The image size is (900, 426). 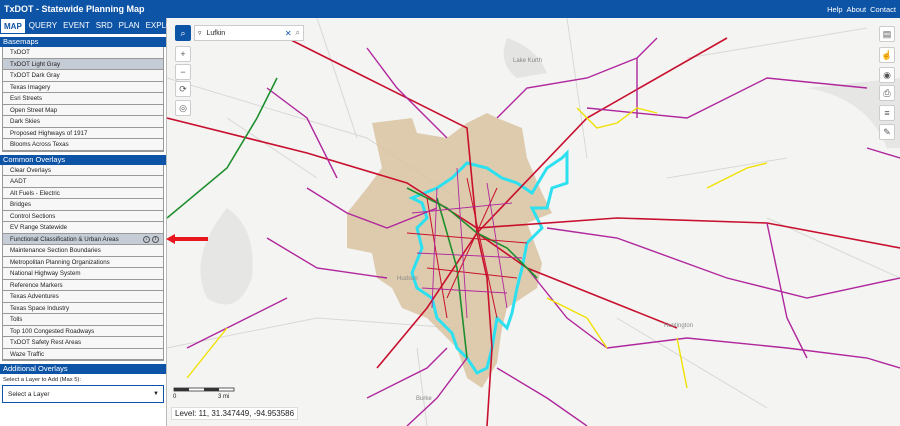 I want to click on basemap-item-label: TxDOT Light Gray, so click(x=35, y=64).